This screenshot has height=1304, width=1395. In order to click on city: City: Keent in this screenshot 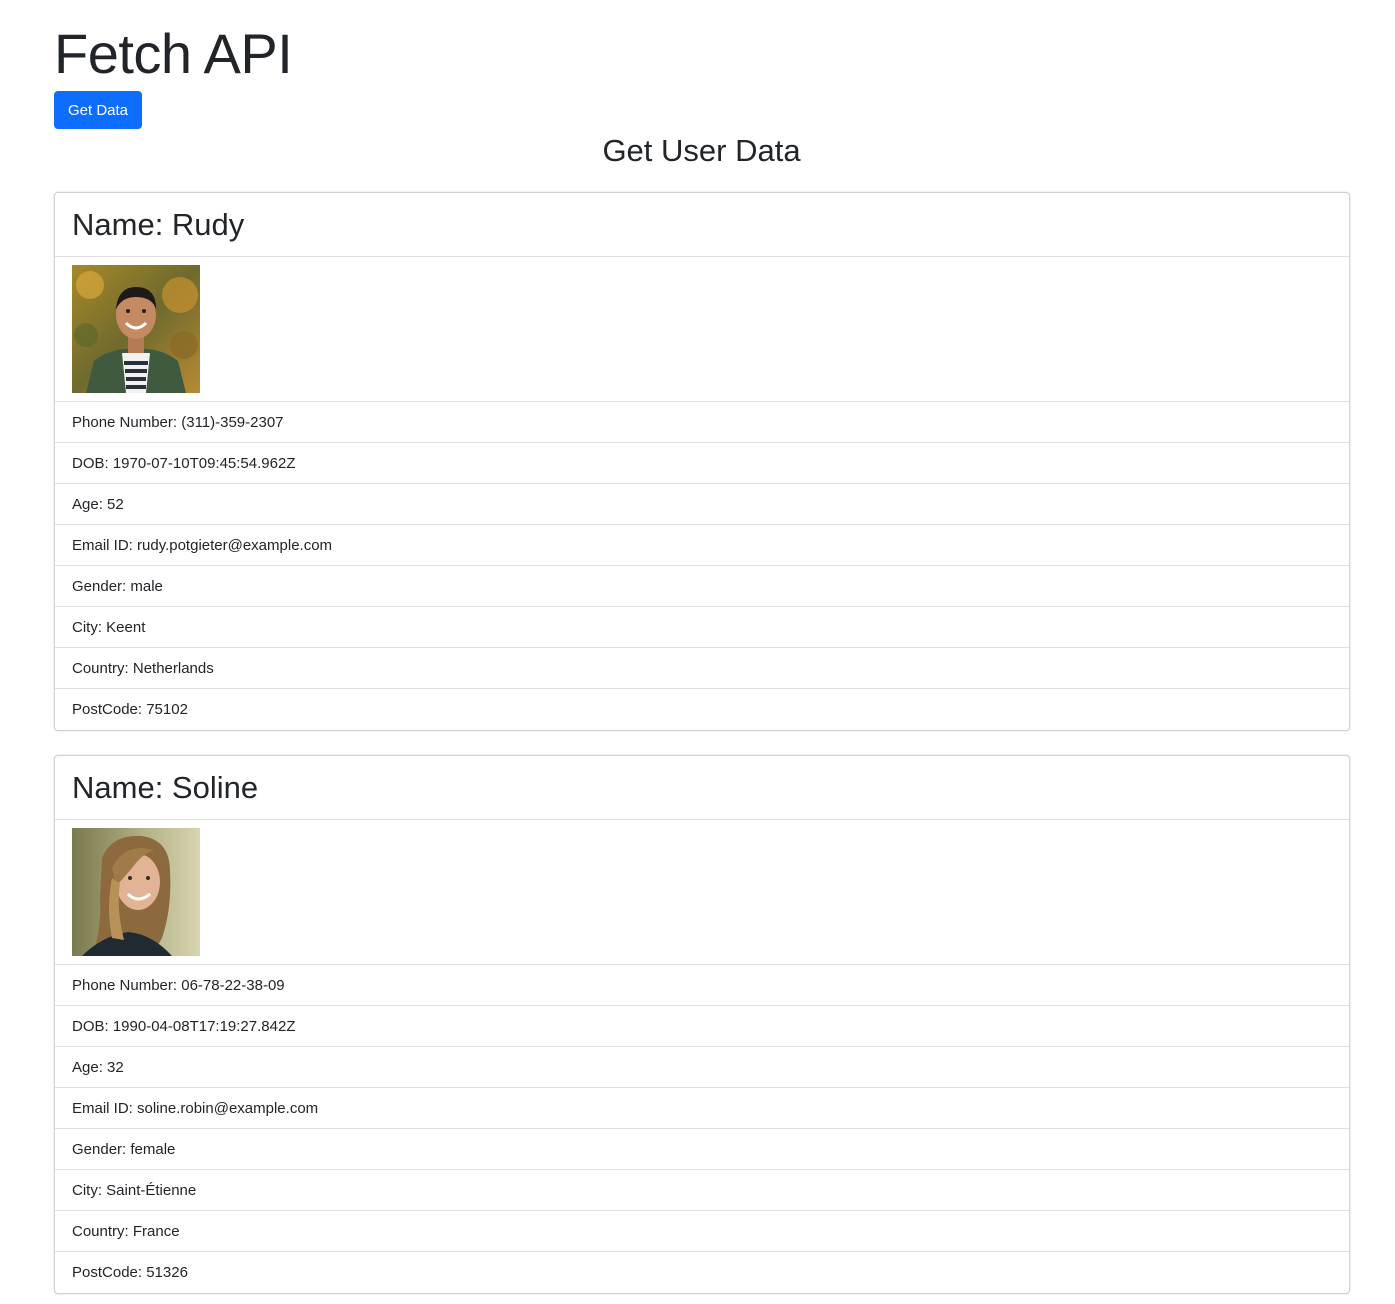, I will do `click(702, 627)`.